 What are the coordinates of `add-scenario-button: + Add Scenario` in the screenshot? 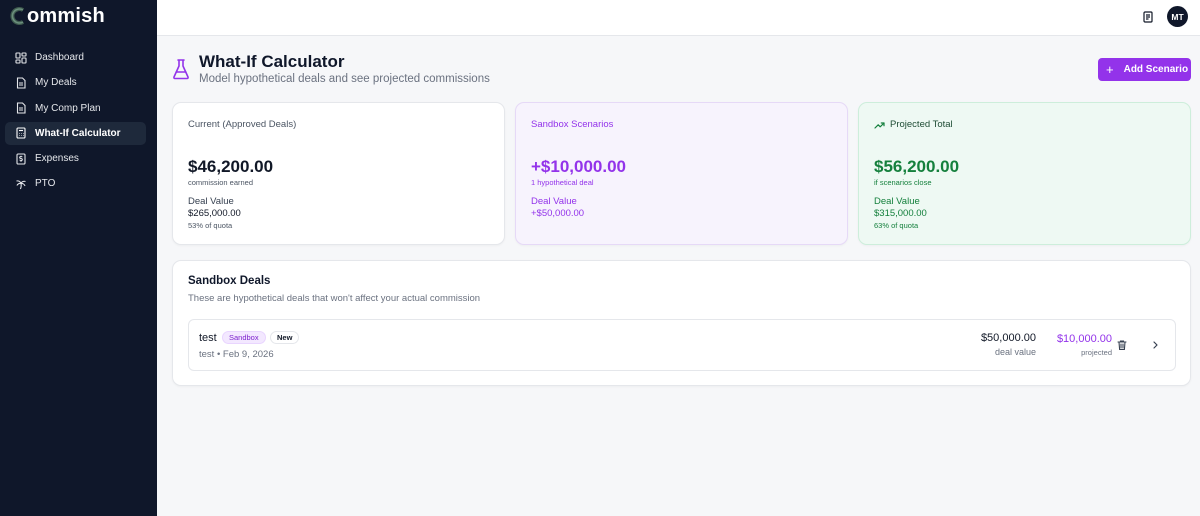 It's located at (1144, 69).